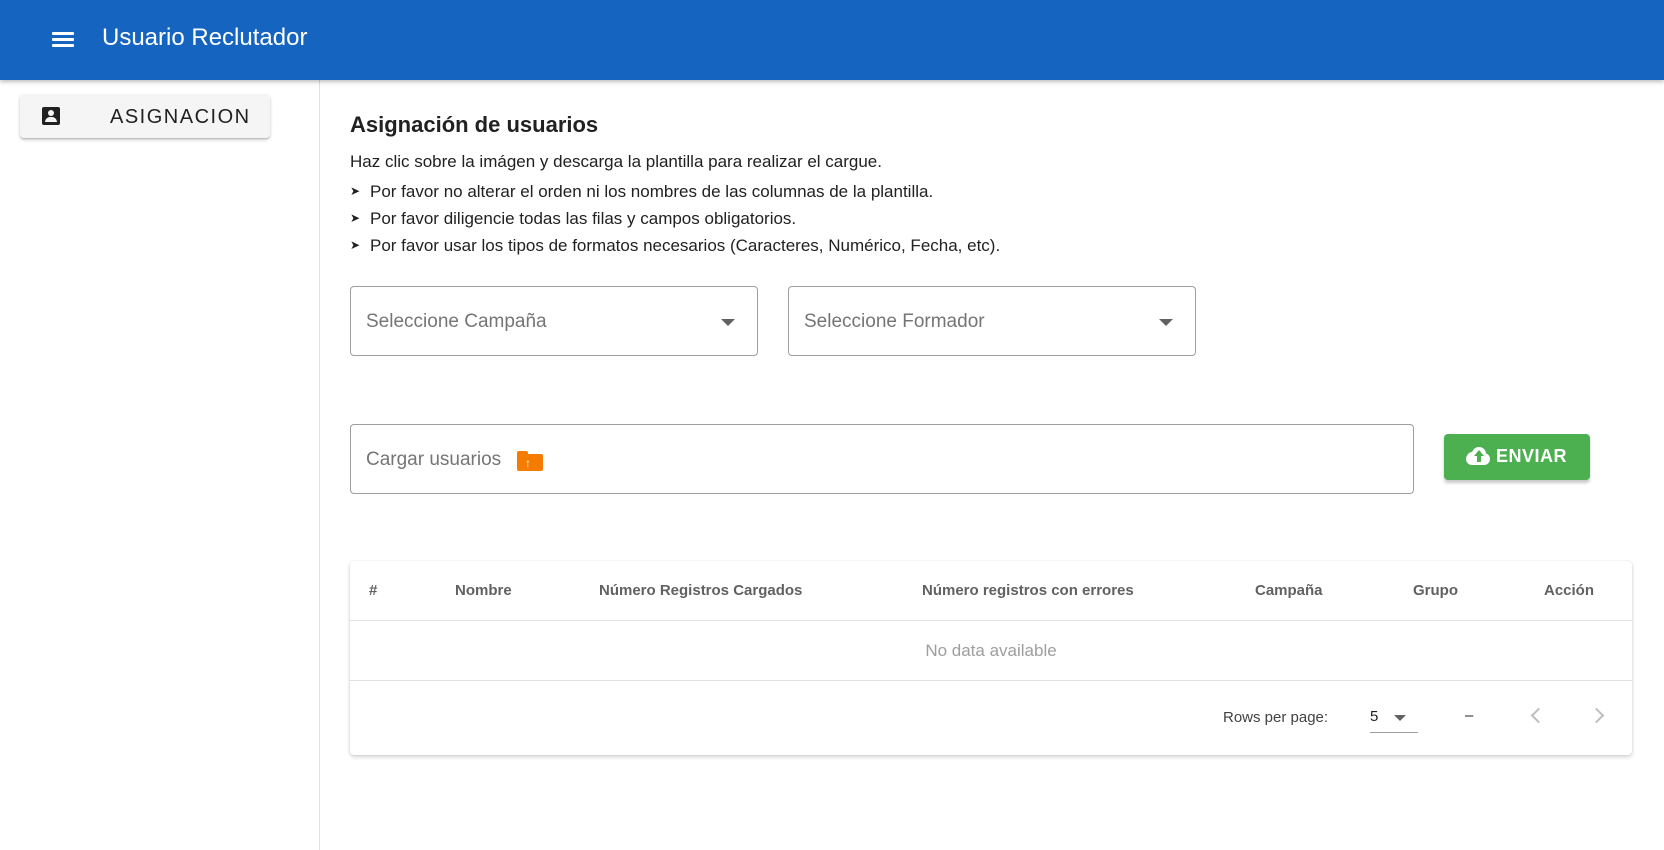 The width and height of the screenshot is (1664, 850). What do you see at coordinates (434, 459) in the screenshot?
I see `upload-users-placeholder: Cargar usuarios` at bounding box center [434, 459].